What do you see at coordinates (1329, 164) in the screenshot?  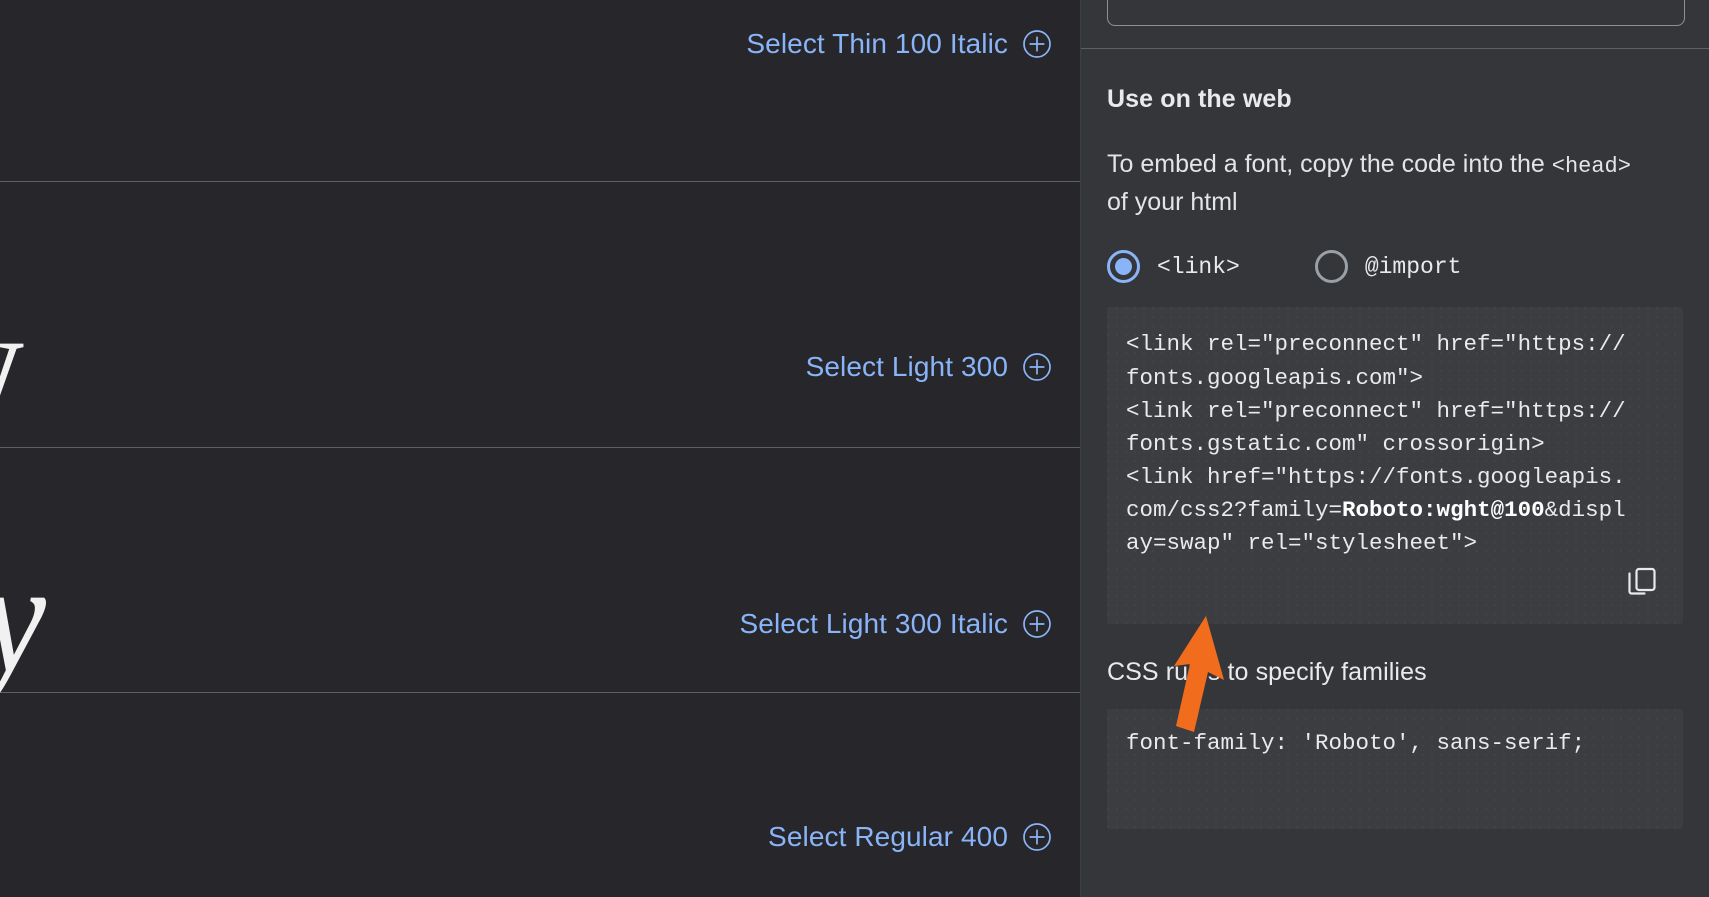 I see `embed-instructions-part1: To embed a font, copy the code into the` at bounding box center [1329, 164].